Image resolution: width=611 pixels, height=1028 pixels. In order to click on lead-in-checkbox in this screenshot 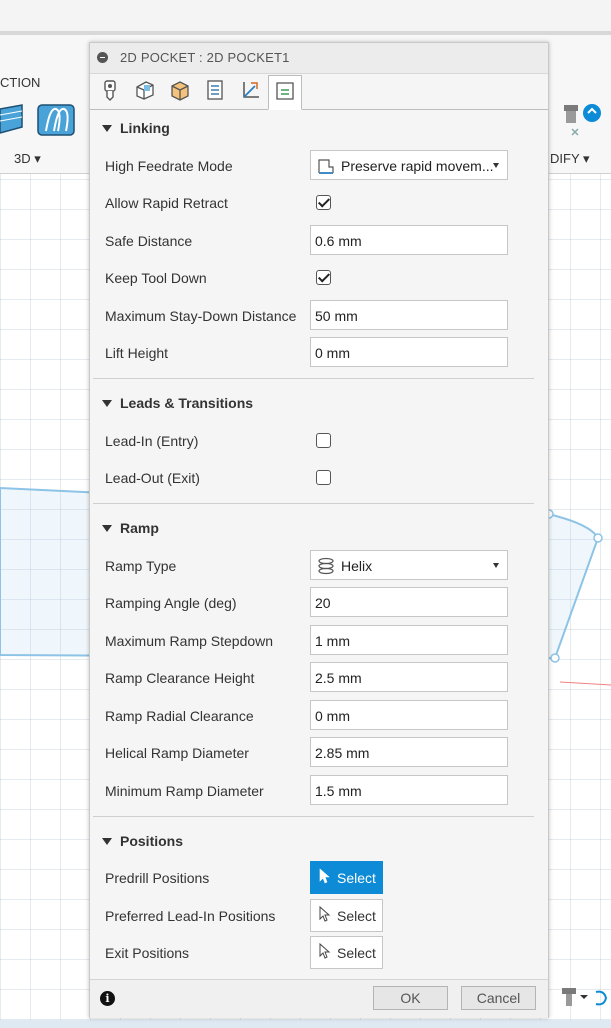, I will do `click(323, 440)`.